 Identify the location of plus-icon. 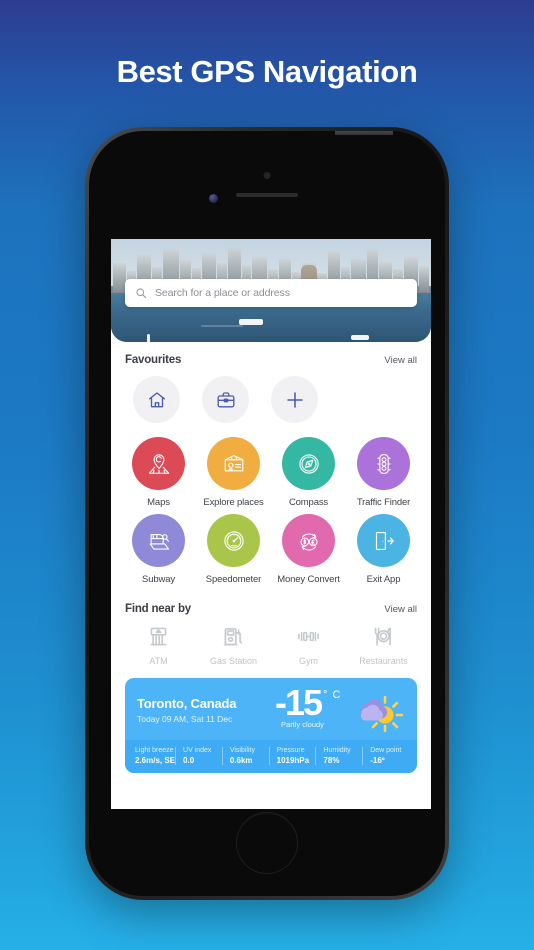
(295, 400).